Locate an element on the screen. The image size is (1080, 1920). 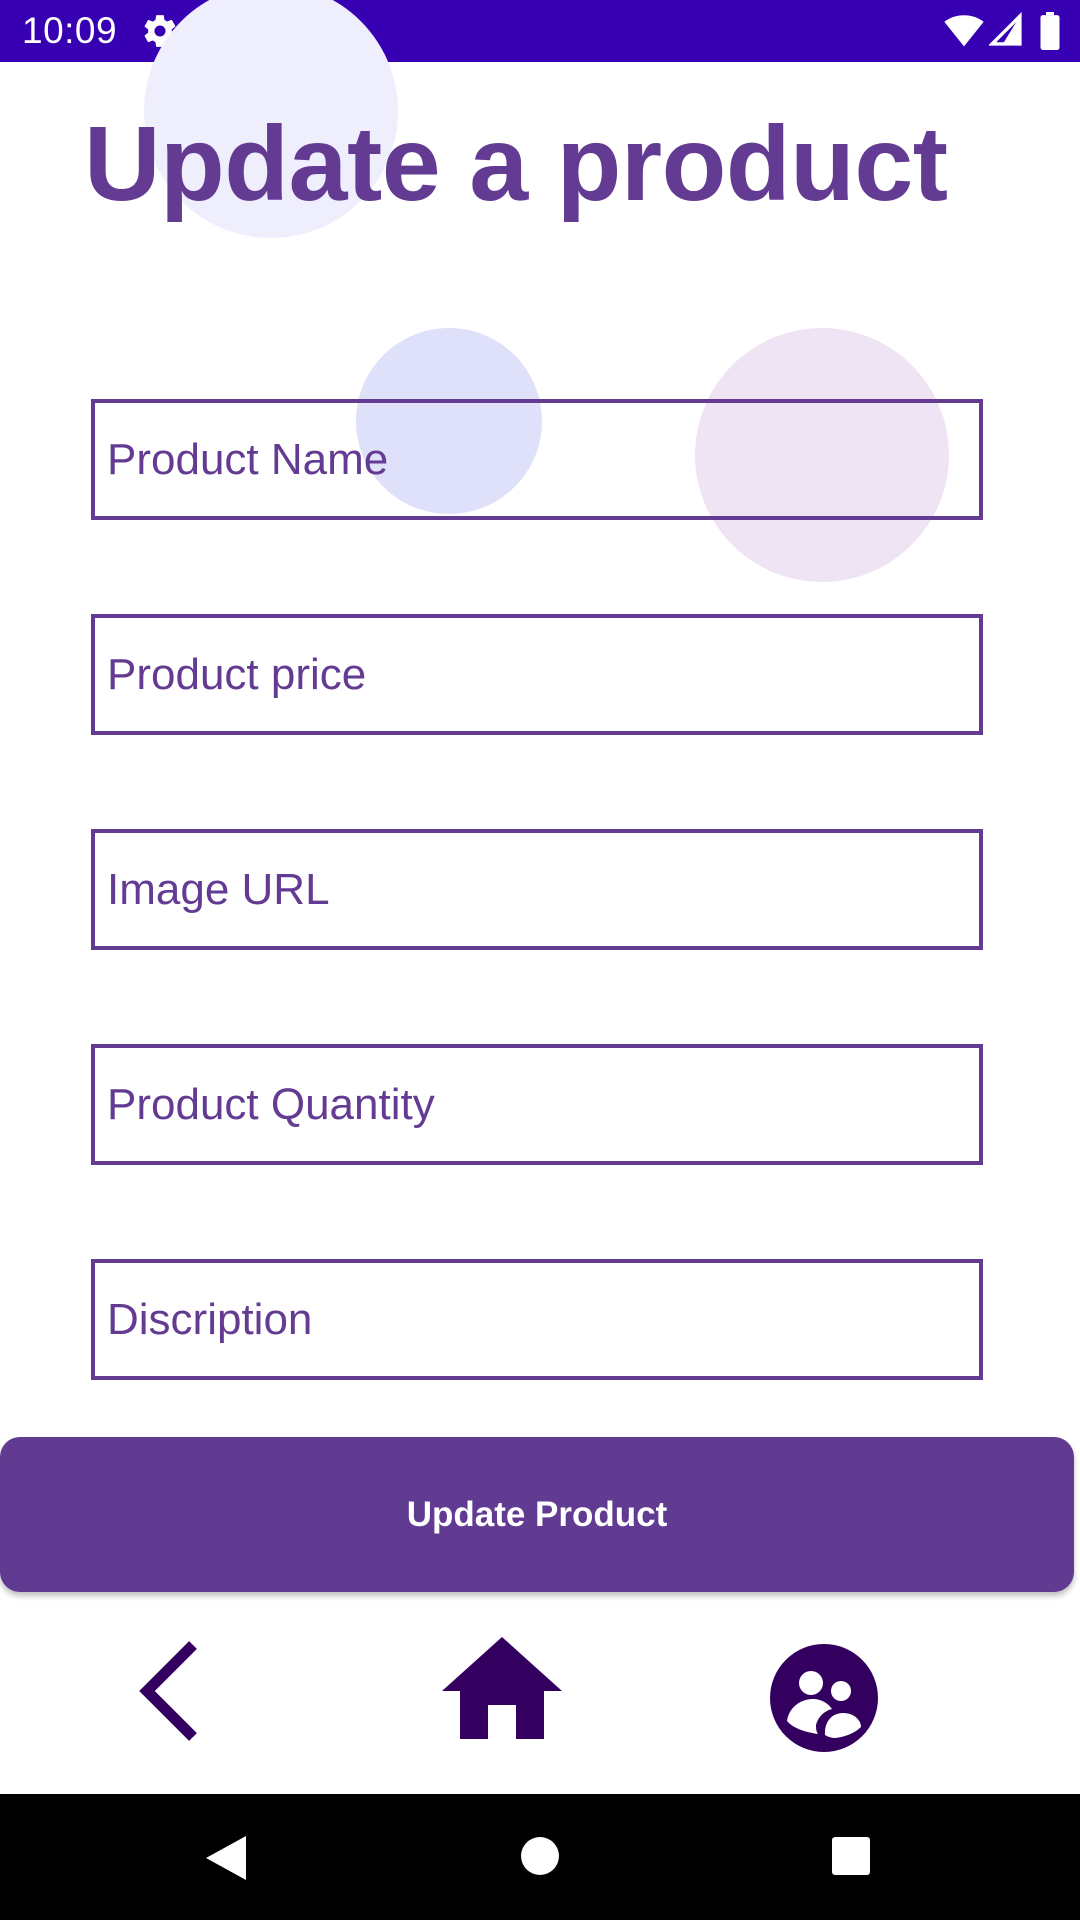
system-navigation-bar is located at coordinates (540, 1857).